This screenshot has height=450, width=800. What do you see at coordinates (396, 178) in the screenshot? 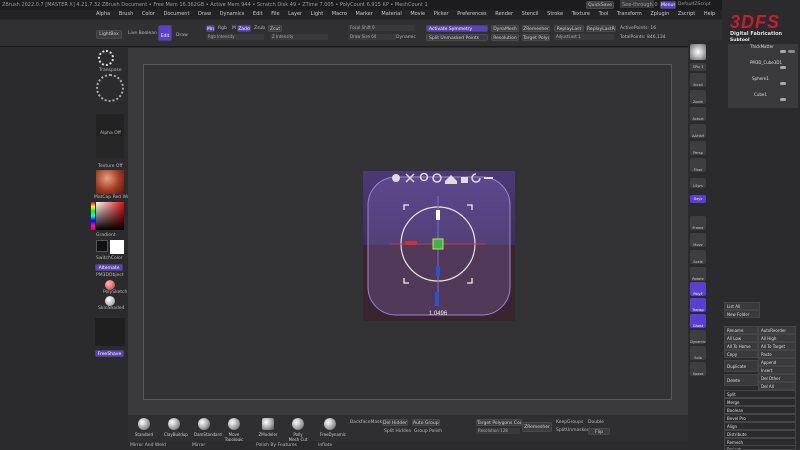
I see `gear-icon` at bounding box center [396, 178].